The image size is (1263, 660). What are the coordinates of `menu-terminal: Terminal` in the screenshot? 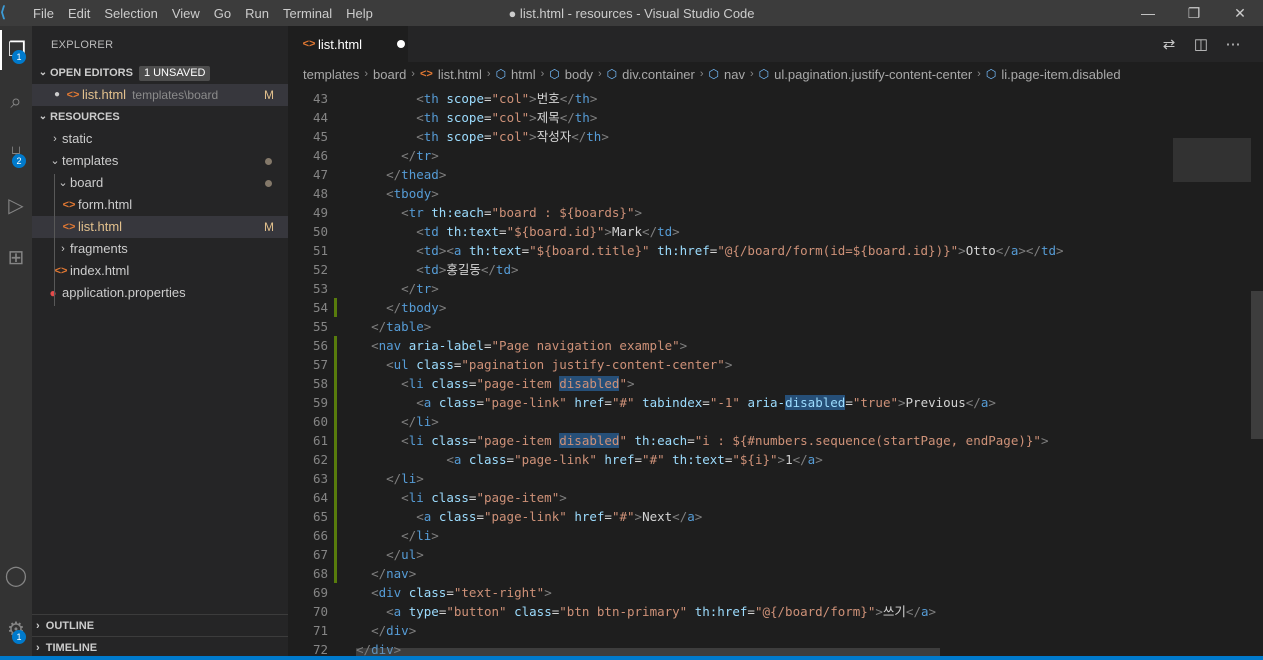 It's located at (307, 13).